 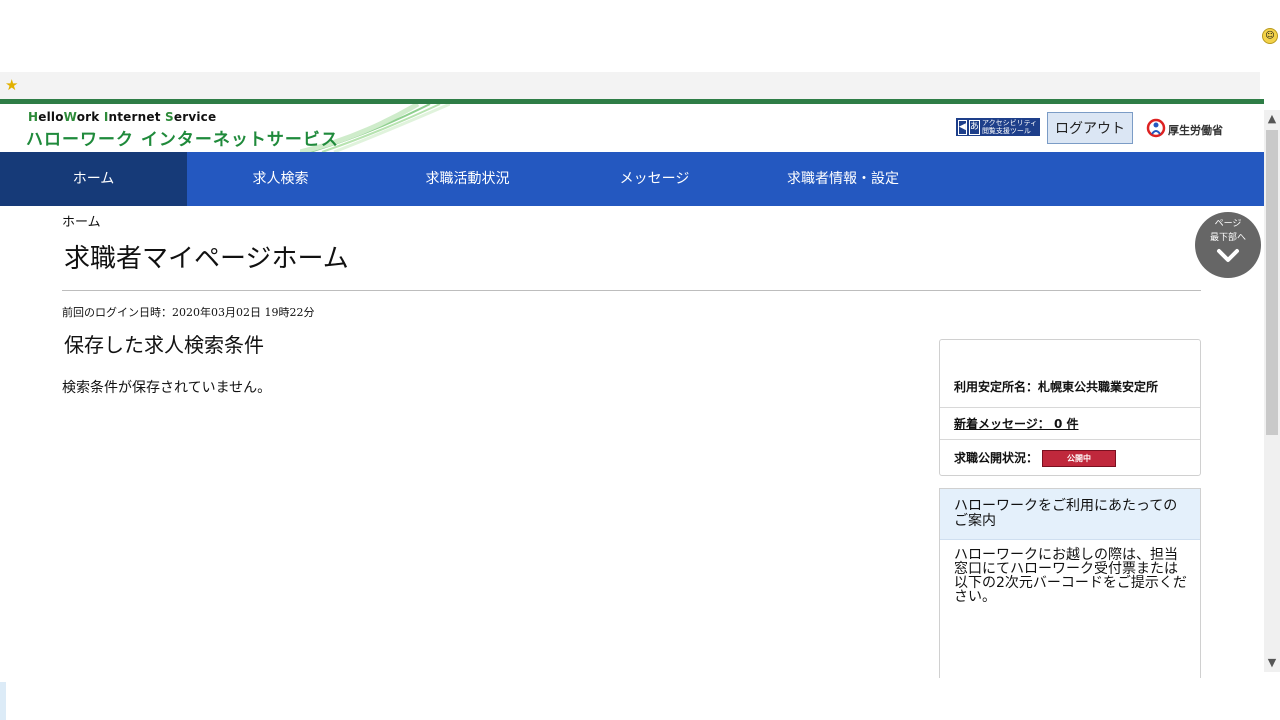 What do you see at coordinates (1195, 130) in the screenshot?
I see `mhlw-label: 厚生労働省` at bounding box center [1195, 130].